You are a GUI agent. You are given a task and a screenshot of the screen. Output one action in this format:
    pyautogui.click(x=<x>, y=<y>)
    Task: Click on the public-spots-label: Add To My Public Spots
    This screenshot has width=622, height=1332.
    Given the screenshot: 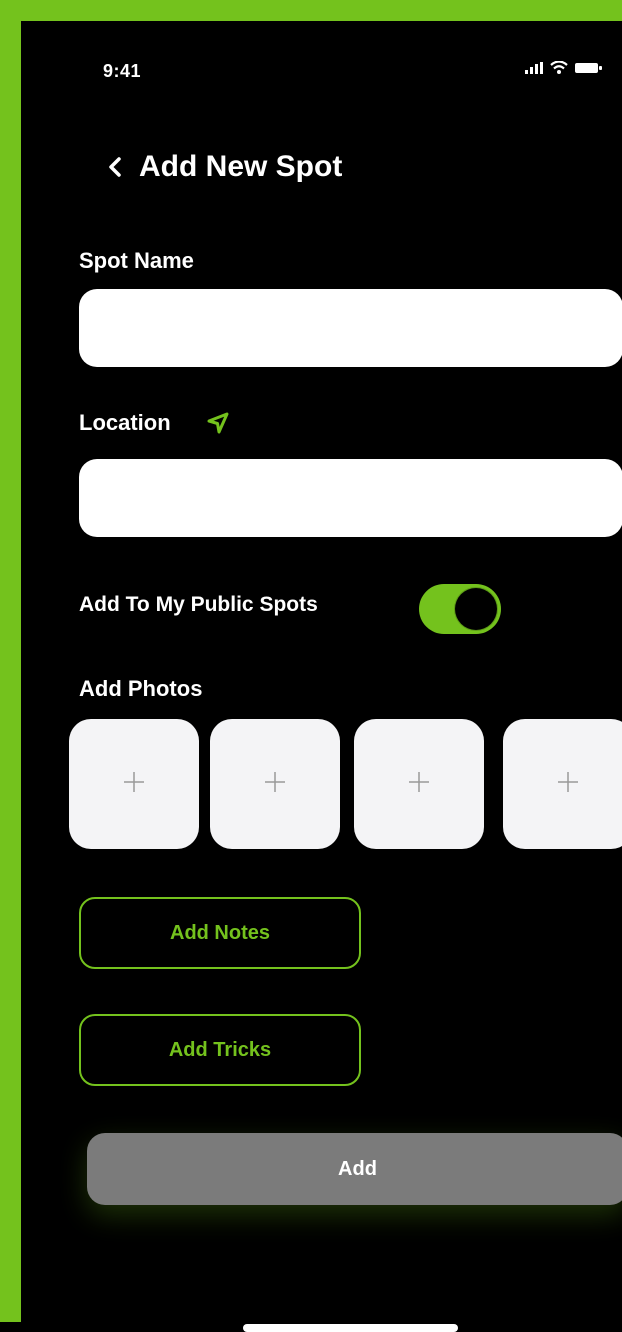 What is the action you would take?
    pyautogui.click(x=198, y=604)
    